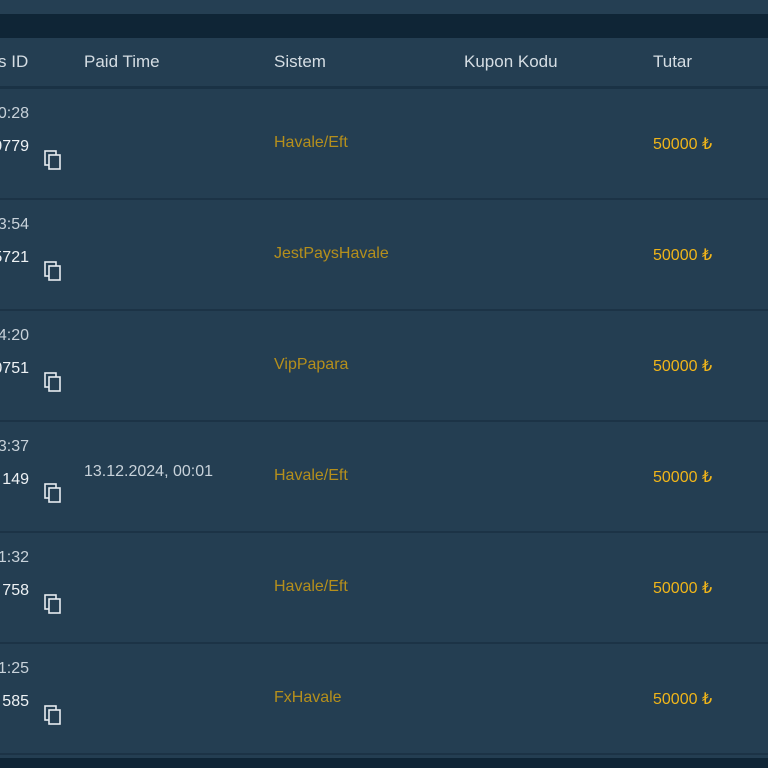 The image size is (768, 768). Describe the element at coordinates (14, 368) in the screenshot. I see `row-id: 0751` at that location.